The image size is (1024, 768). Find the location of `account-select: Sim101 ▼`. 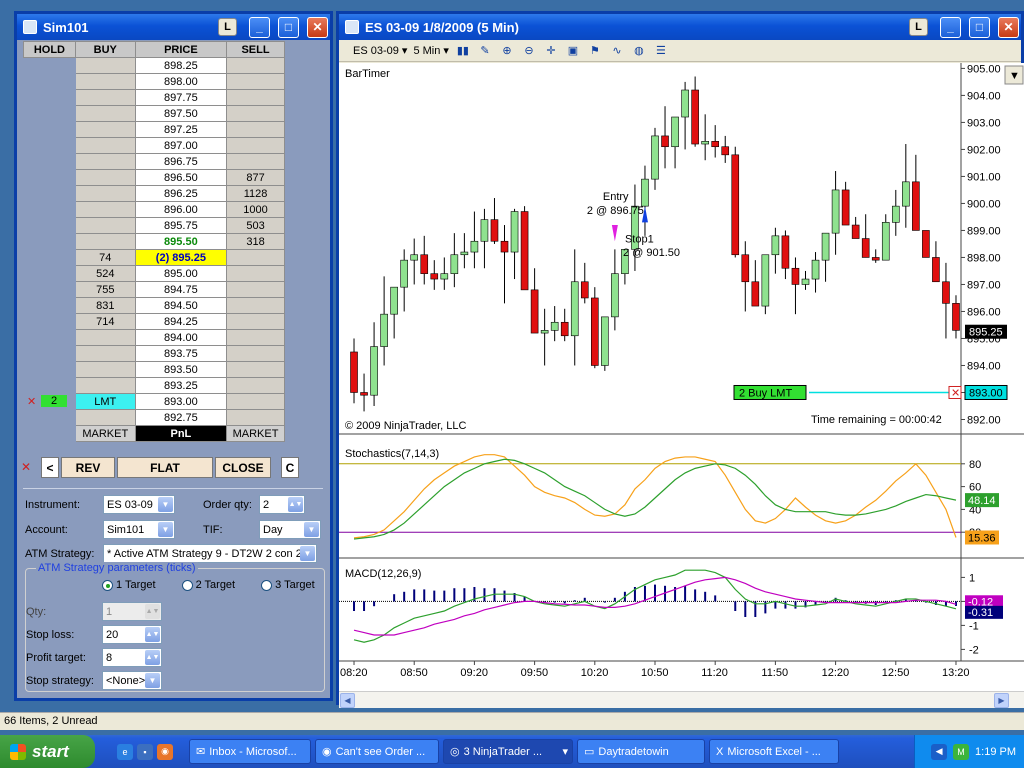

account-select: Sim101 ▼ is located at coordinates (139, 529).